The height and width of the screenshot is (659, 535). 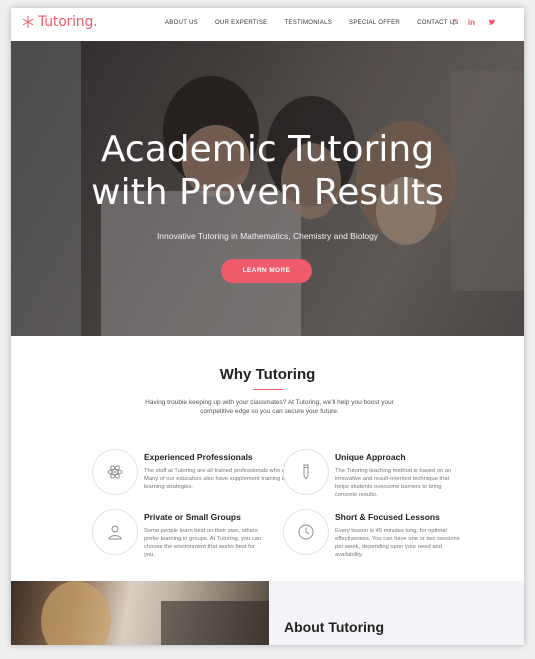 I want to click on hero-title-line-1: Academic Tutoring, so click(x=267, y=149).